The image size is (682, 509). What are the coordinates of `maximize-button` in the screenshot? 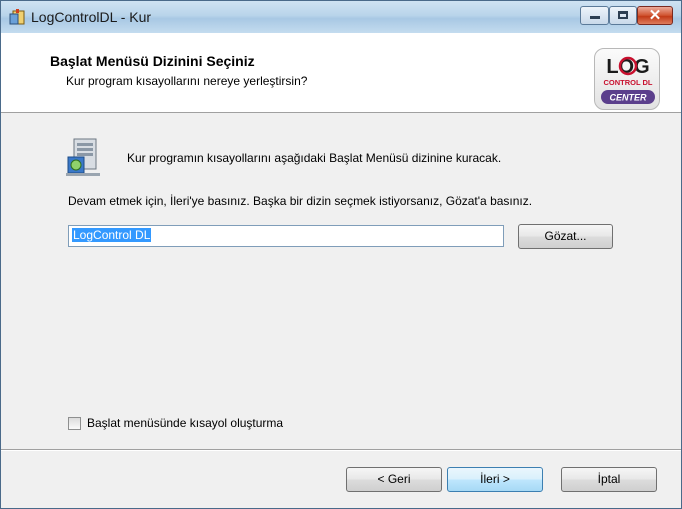 It's located at (623, 15).